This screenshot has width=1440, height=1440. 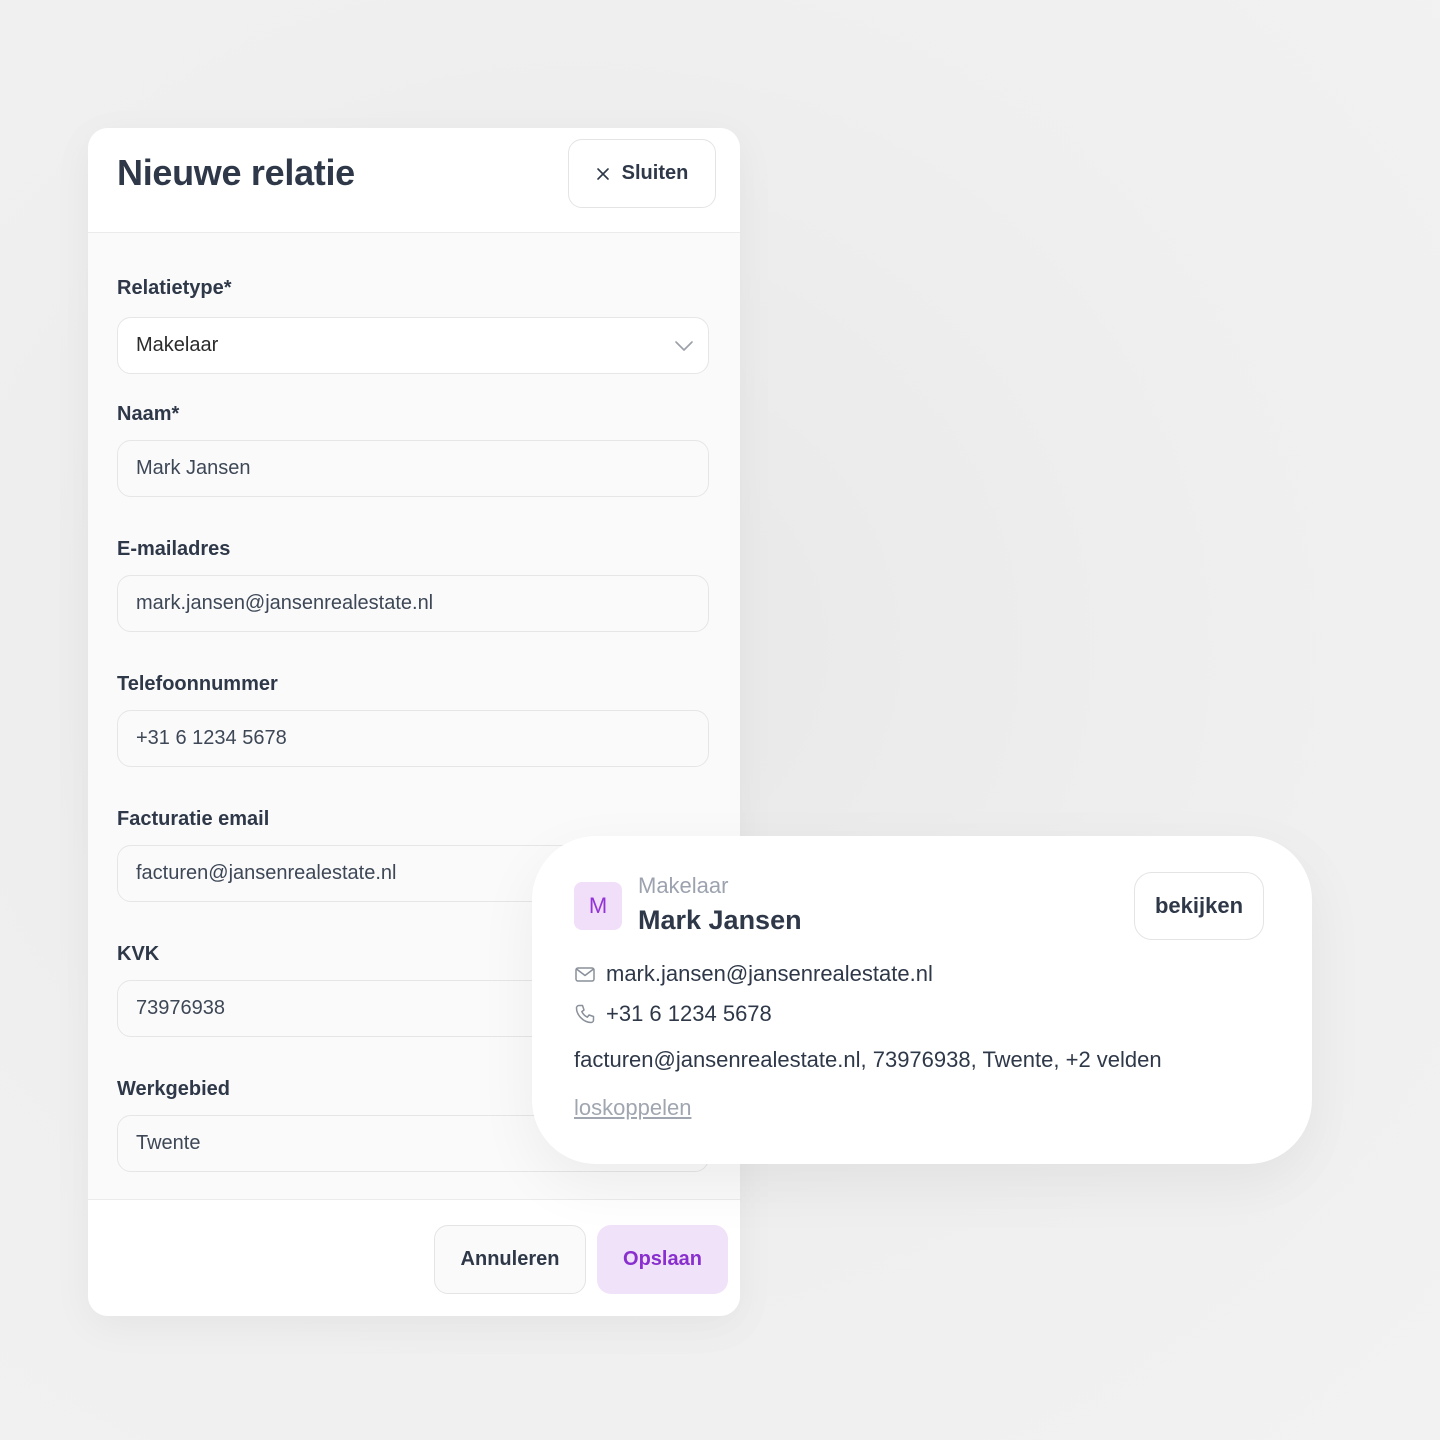 I want to click on card-phone: +31 6 1234 5678, so click(x=689, y=1013).